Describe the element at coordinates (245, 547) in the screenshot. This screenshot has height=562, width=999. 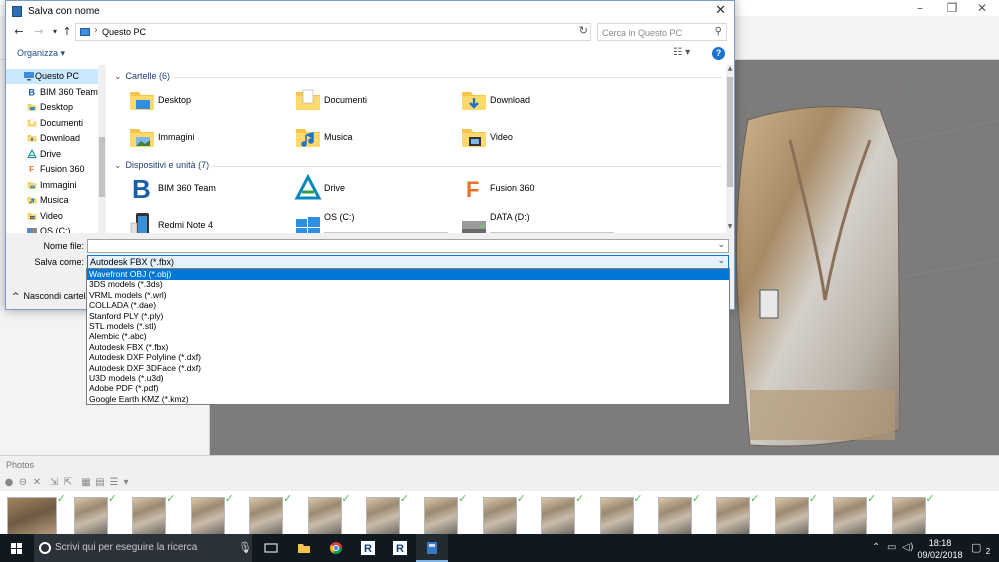
I see `microphone-icon: 🎙` at that location.